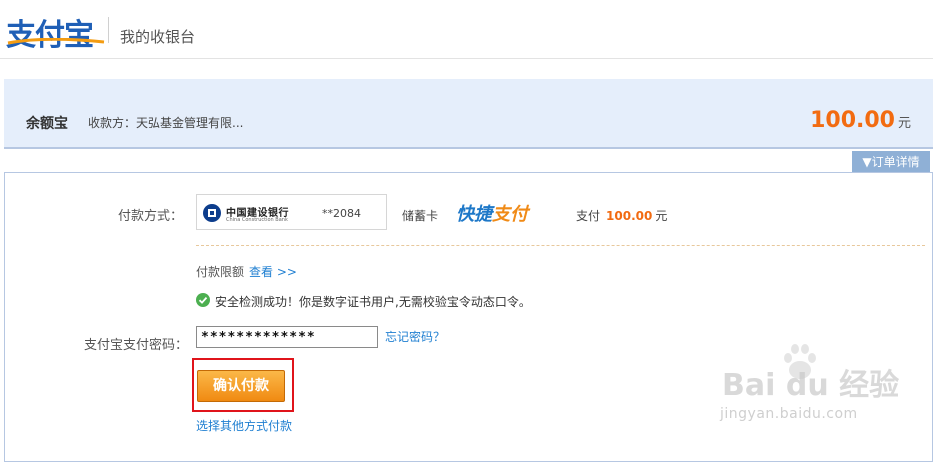 The height and width of the screenshot is (462, 933). Describe the element at coordinates (241, 386) in the screenshot. I see `confirm-payment-button: 确认付款` at that location.